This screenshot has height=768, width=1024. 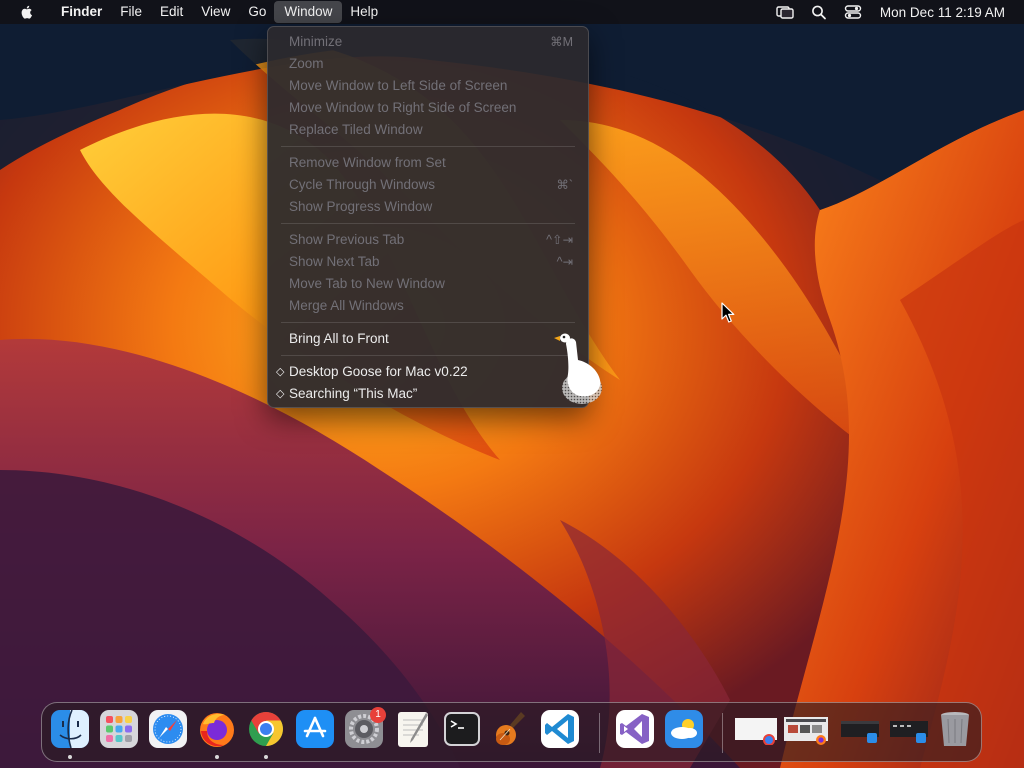 I want to click on finder-icon, so click(x=70, y=729).